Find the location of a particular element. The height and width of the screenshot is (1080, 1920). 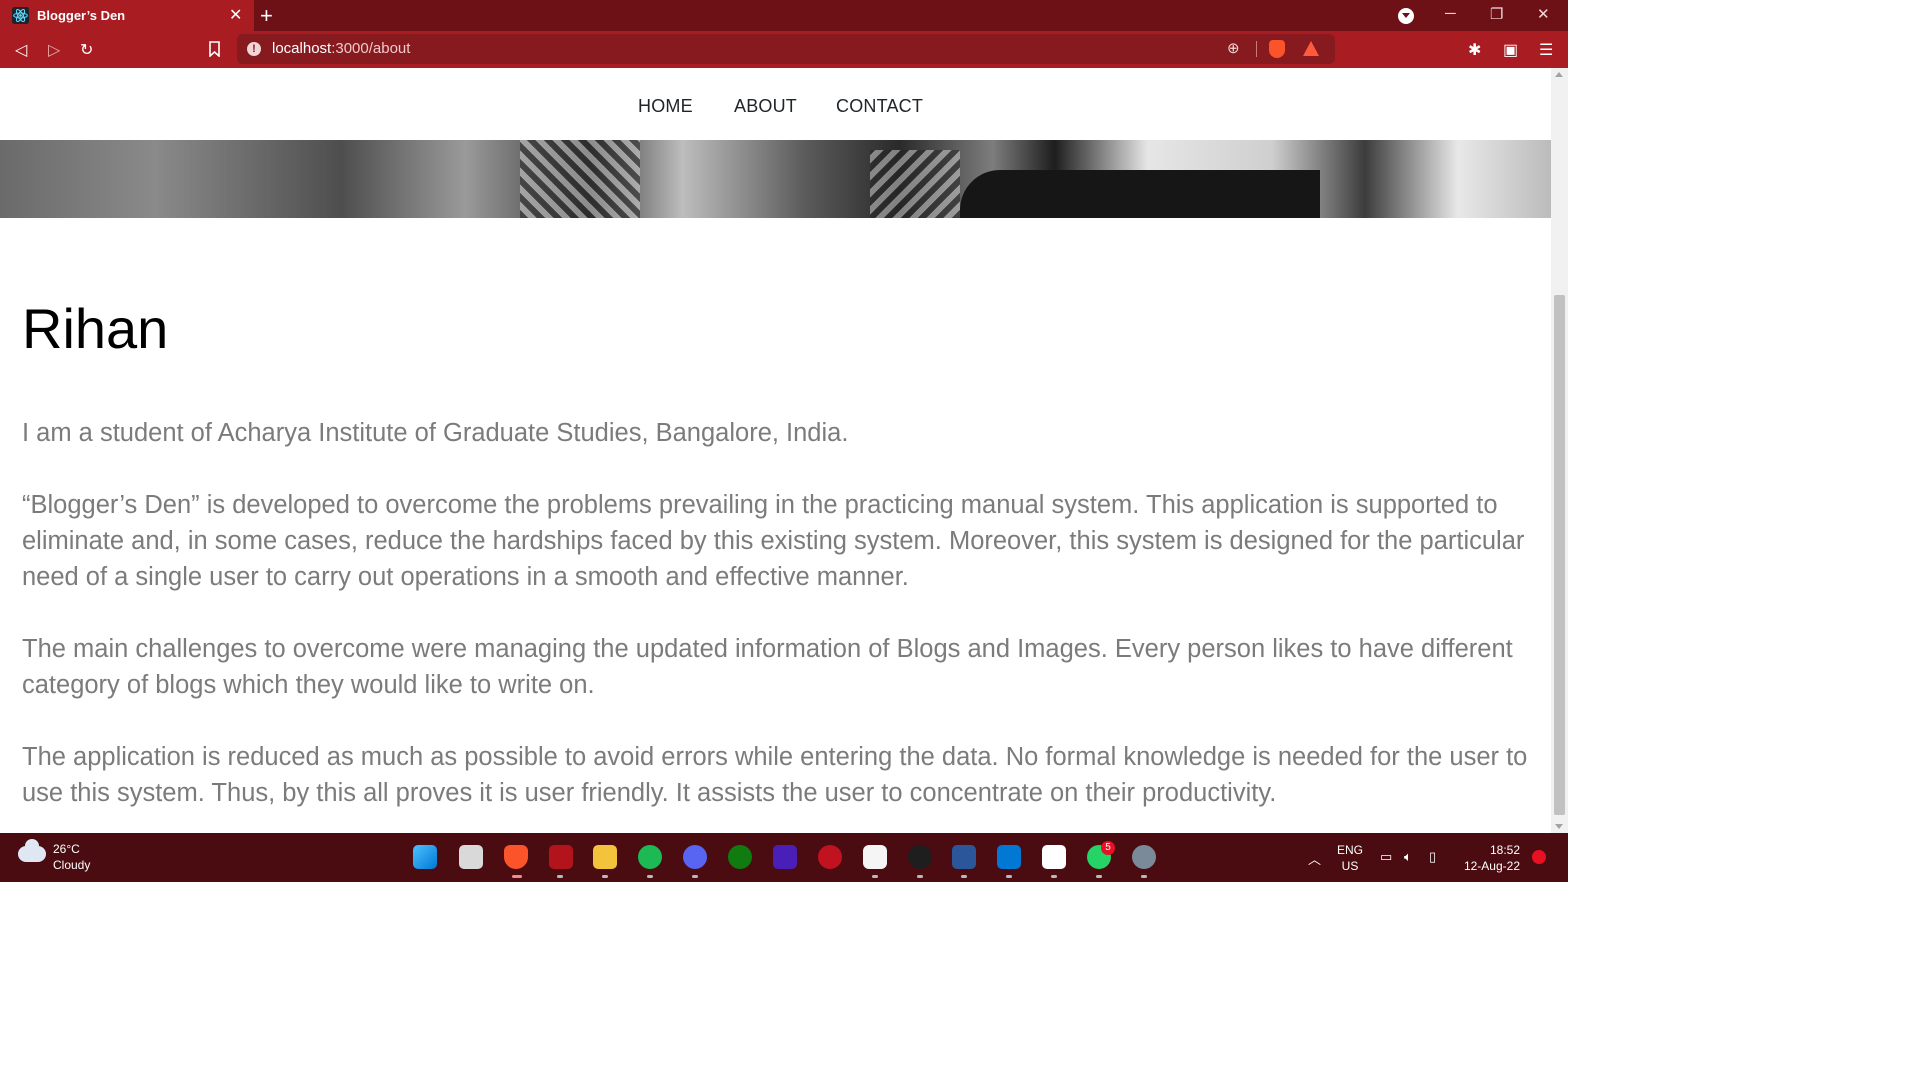

xbox-icon is located at coordinates (740, 857).